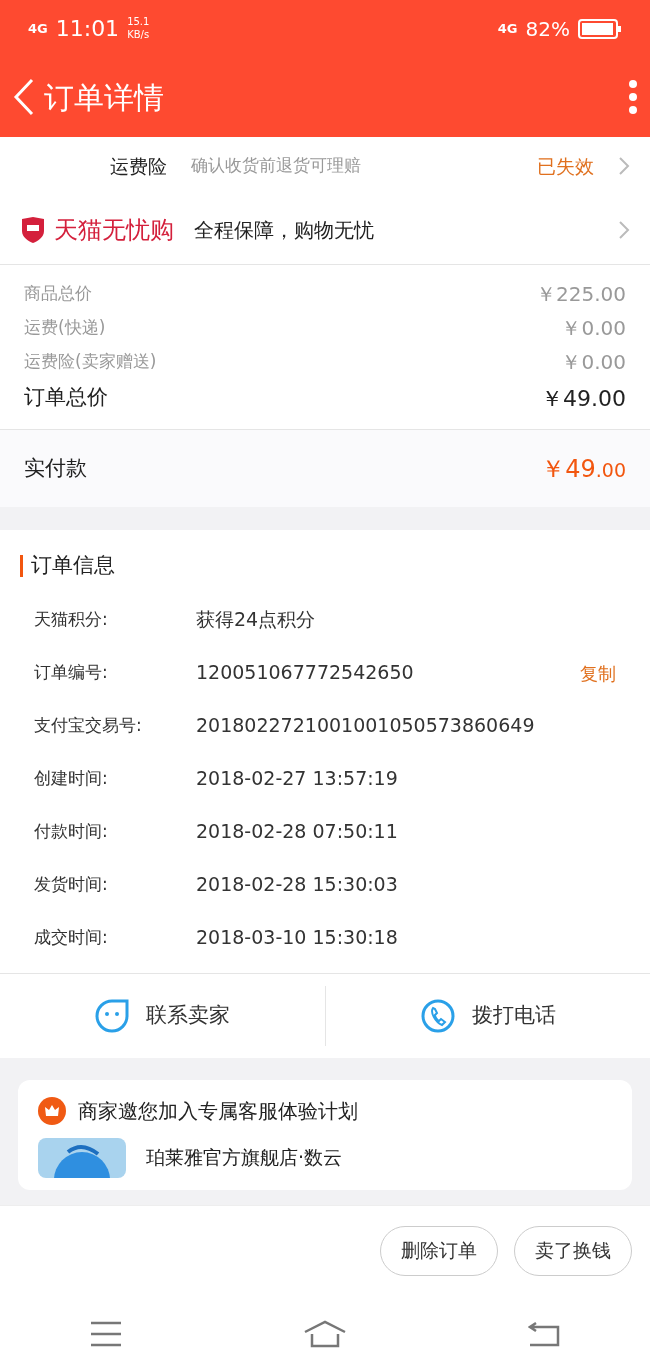  I want to click on clock: 11:01, so click(87, 29).